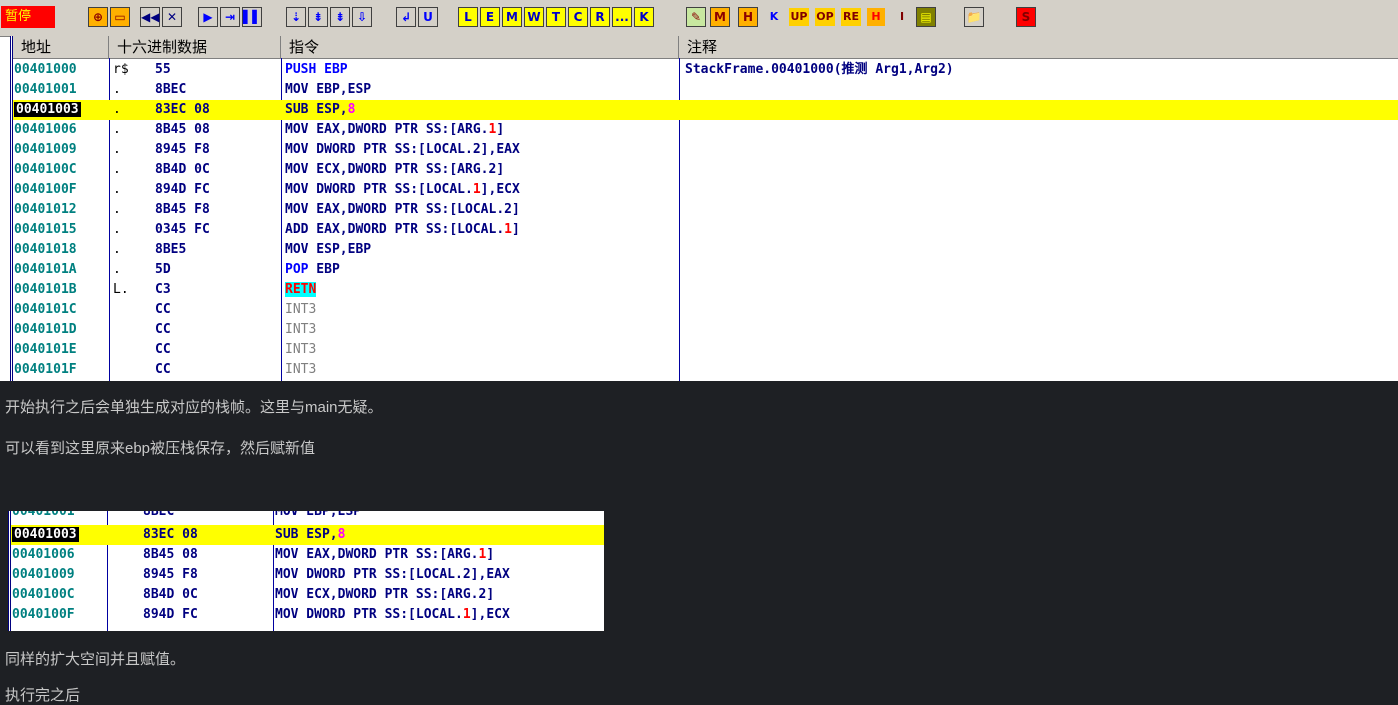  What do you see at coordinates (117, 269) in the screenshot?
I see `jump-marker: .` at bounding box center [117, 269].